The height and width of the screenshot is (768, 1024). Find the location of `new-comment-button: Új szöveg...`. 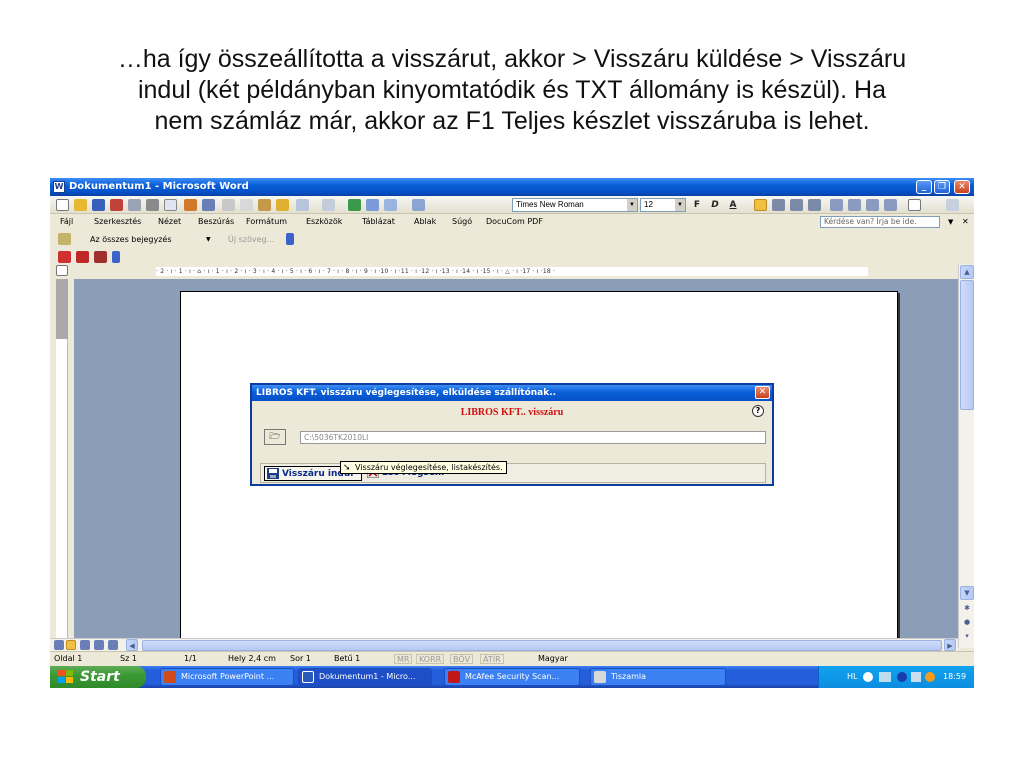

new-comment-button: Új szöveg... is located at coordinates (251, 239).